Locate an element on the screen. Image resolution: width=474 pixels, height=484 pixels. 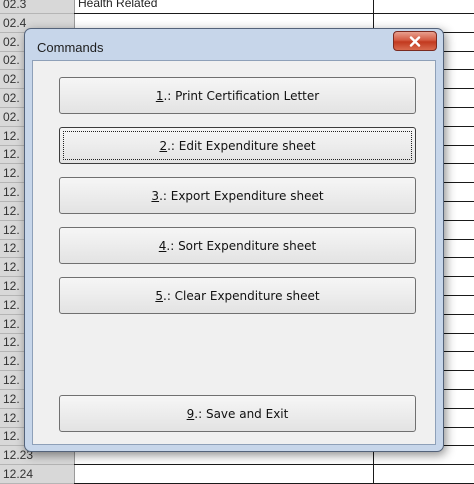
sheet-cell: Health Related is located at coordinates (117, 5).